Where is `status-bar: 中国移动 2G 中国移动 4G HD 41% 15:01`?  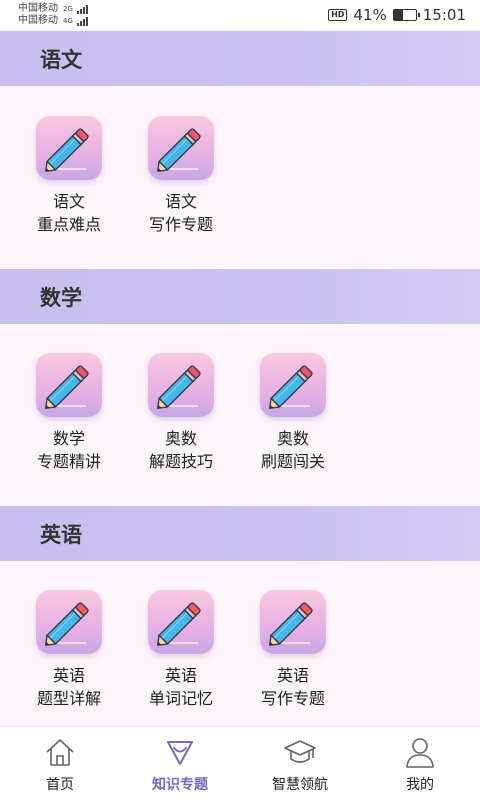 status-bar: 中国移动 2G 中国移动 4G HD 41% 15:01 is located at coordinates (240, 15).